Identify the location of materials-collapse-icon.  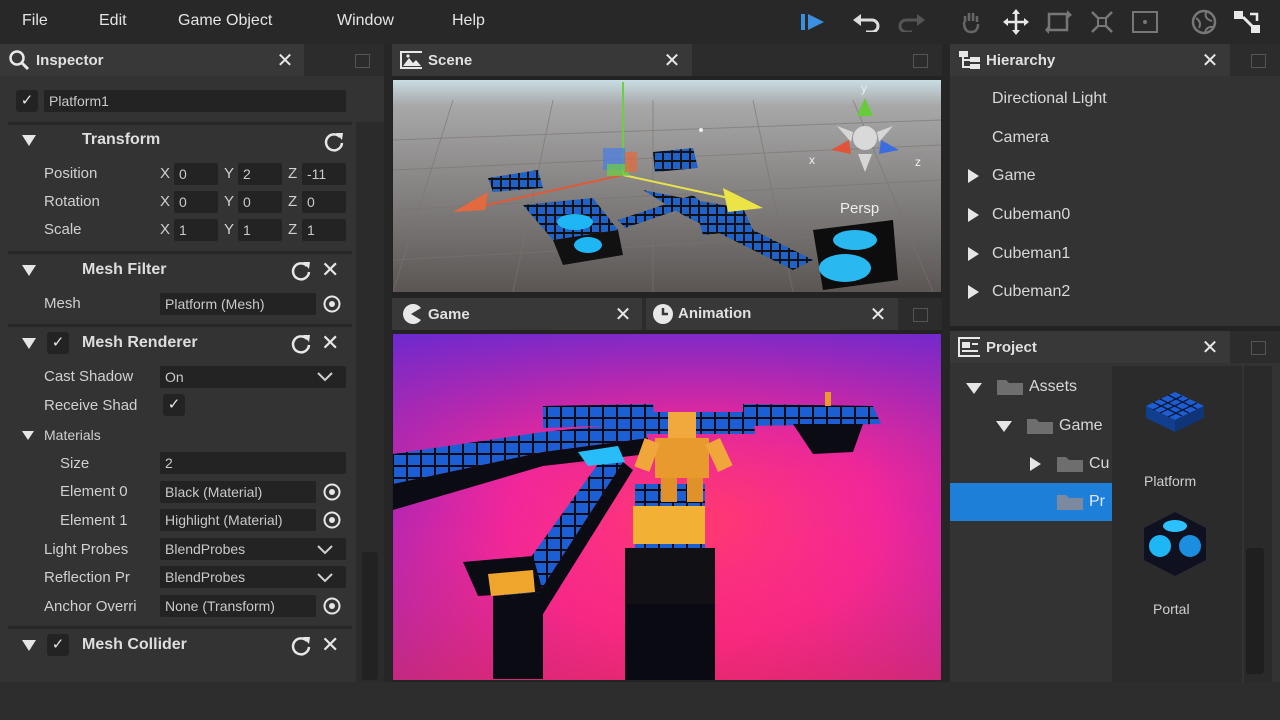
(28, 435).